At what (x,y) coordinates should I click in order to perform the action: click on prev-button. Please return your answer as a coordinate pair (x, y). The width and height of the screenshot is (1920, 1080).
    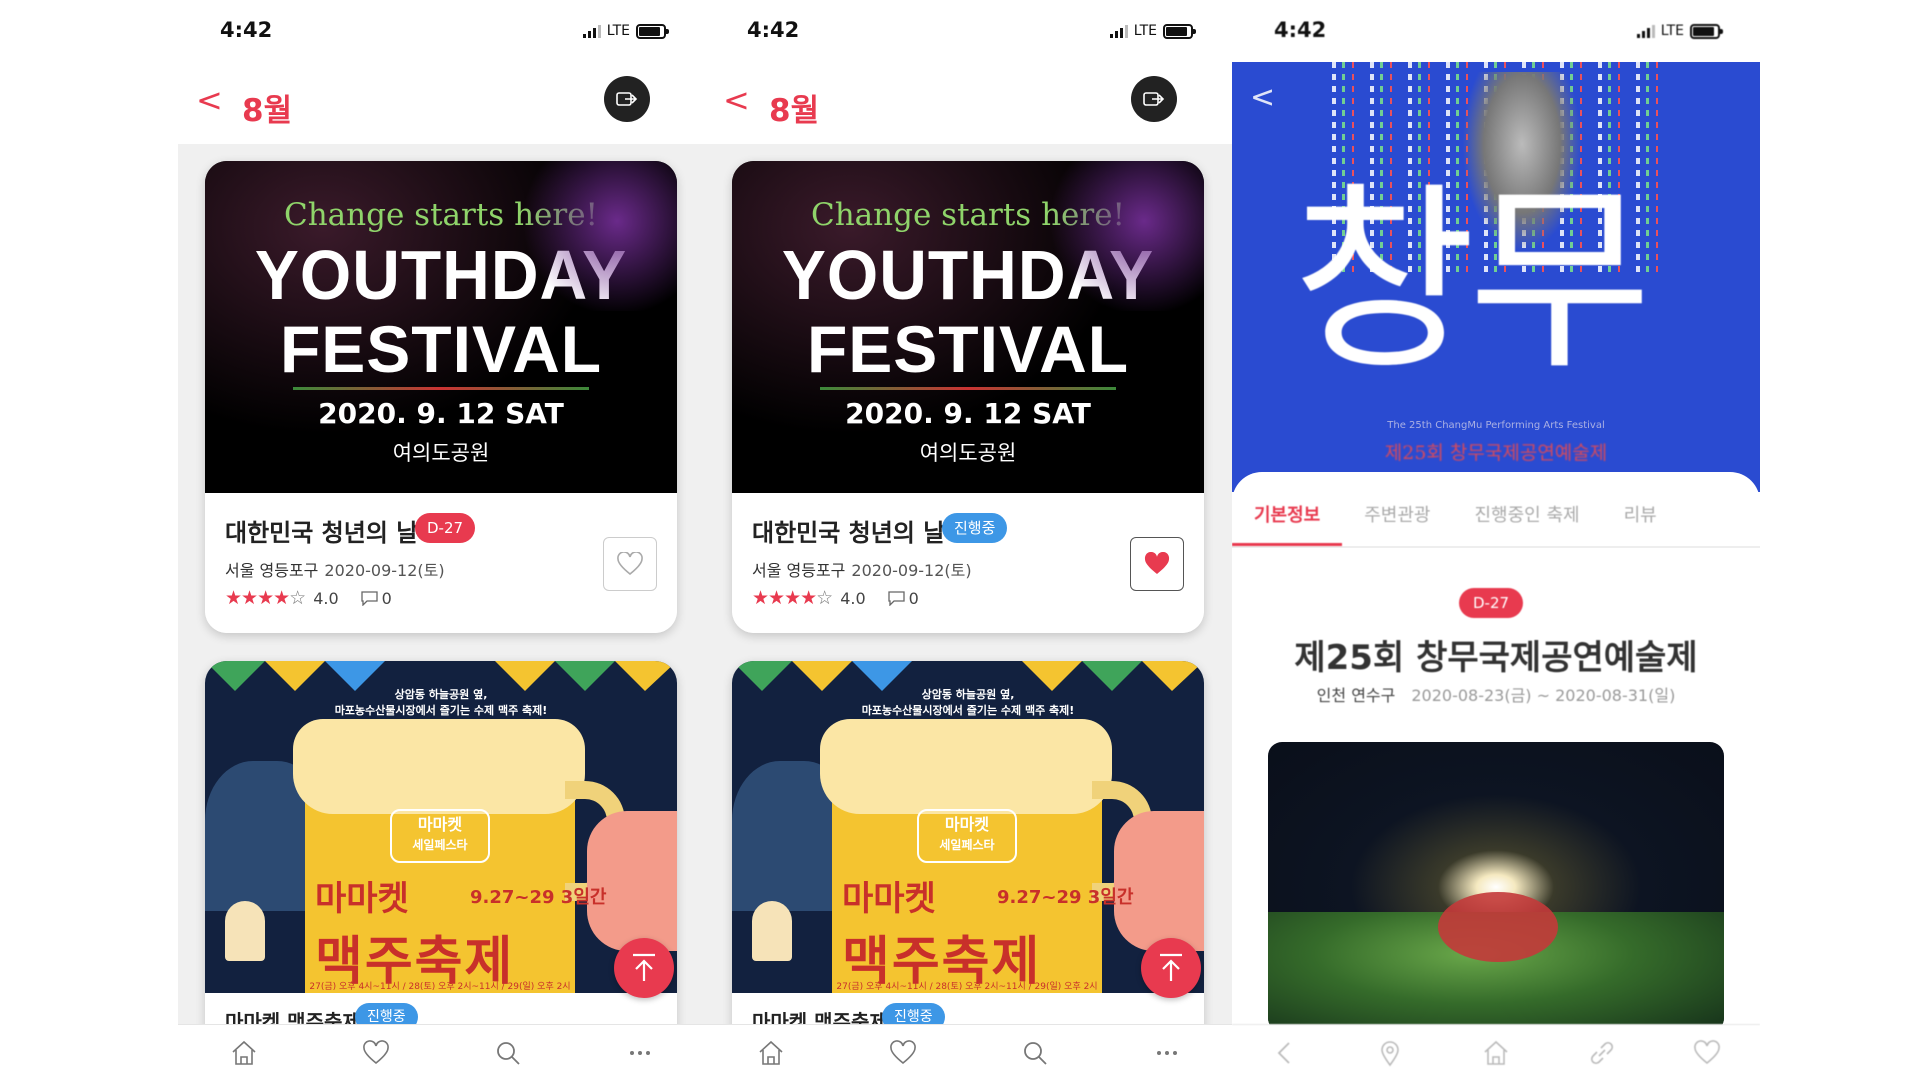
    Looking at the image, I should click on (1285, 1053).